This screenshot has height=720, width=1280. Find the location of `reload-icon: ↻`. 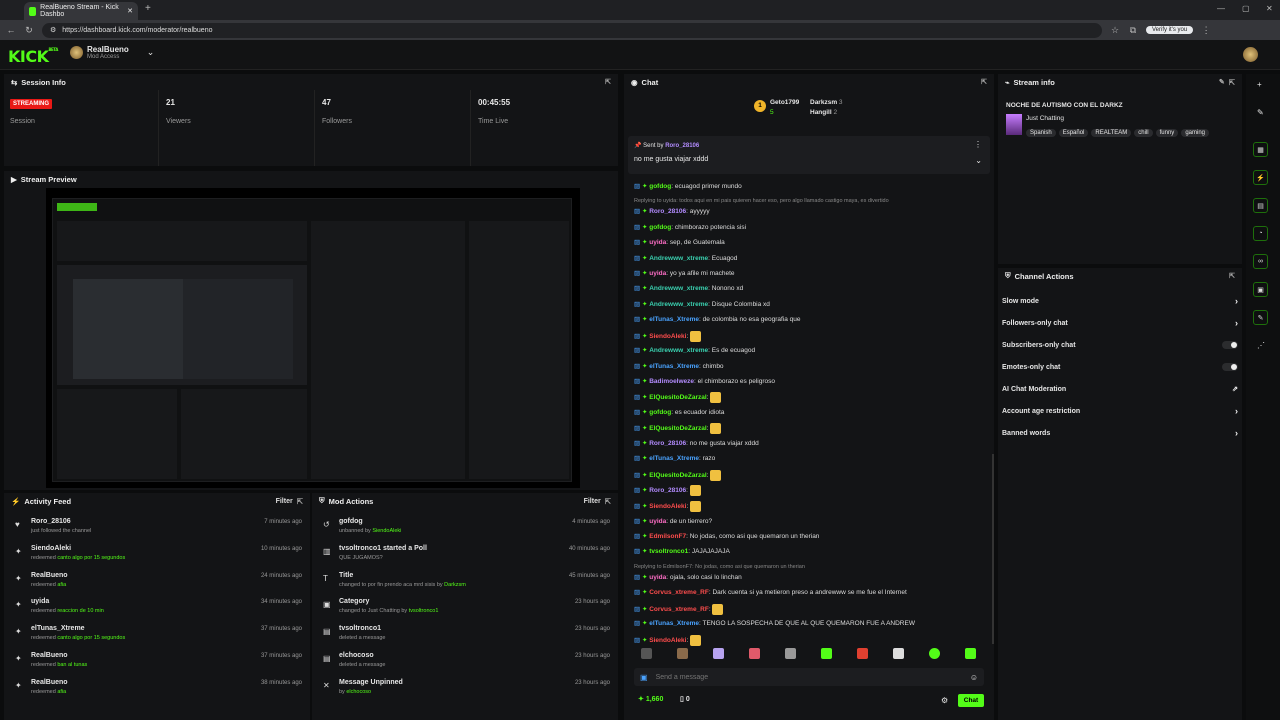

reload-icon: ↻ is located at coordinates (29, 30).